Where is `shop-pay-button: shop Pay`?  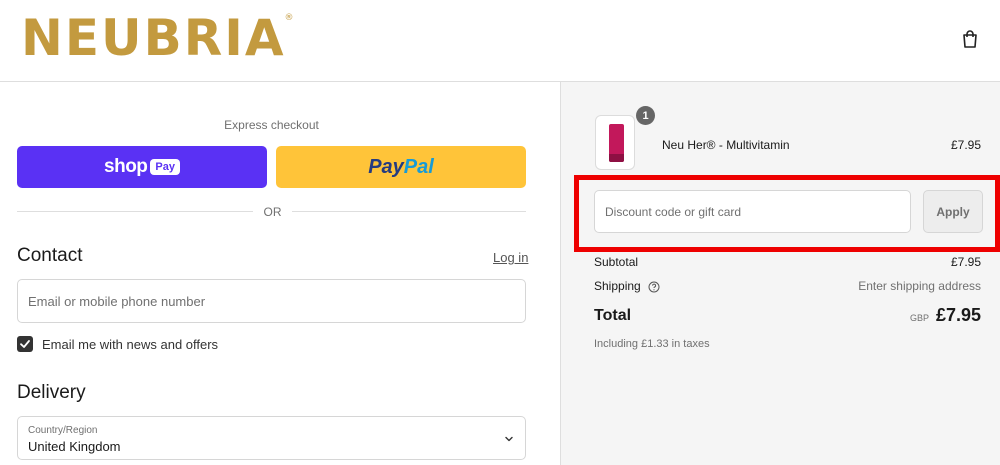 shop-pay-button: shop Pay is located at coordinates (142, 167).